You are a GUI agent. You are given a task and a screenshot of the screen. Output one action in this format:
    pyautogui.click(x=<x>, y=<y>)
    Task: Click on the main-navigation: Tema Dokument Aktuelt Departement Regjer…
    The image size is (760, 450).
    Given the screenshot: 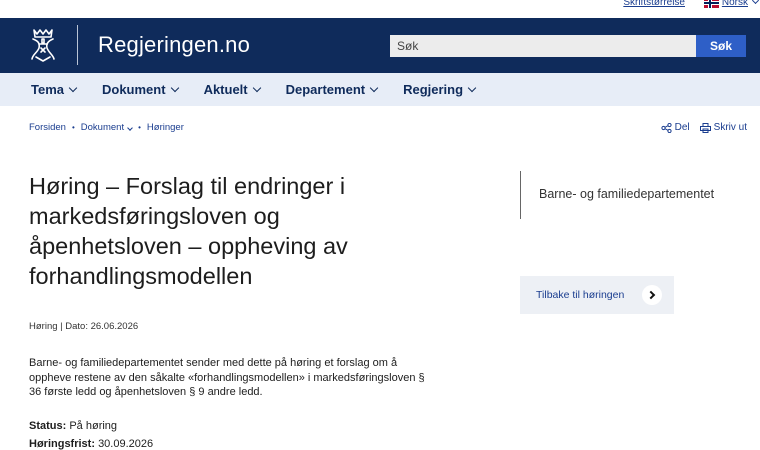 What is the action you would take?
    pyautogui.click(x=380, y=89)
    